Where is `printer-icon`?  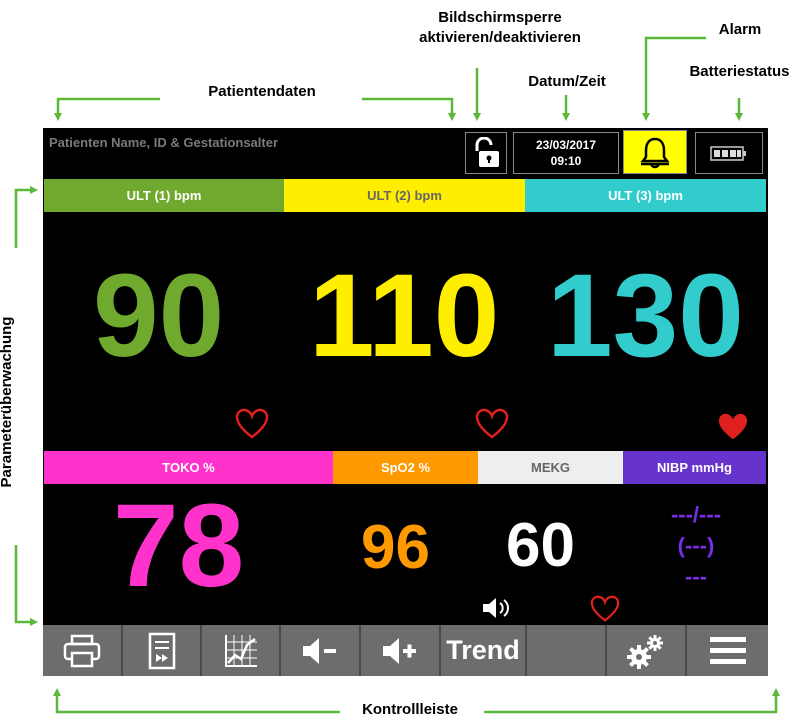 printer-icon is located at coordinates (82, 650).